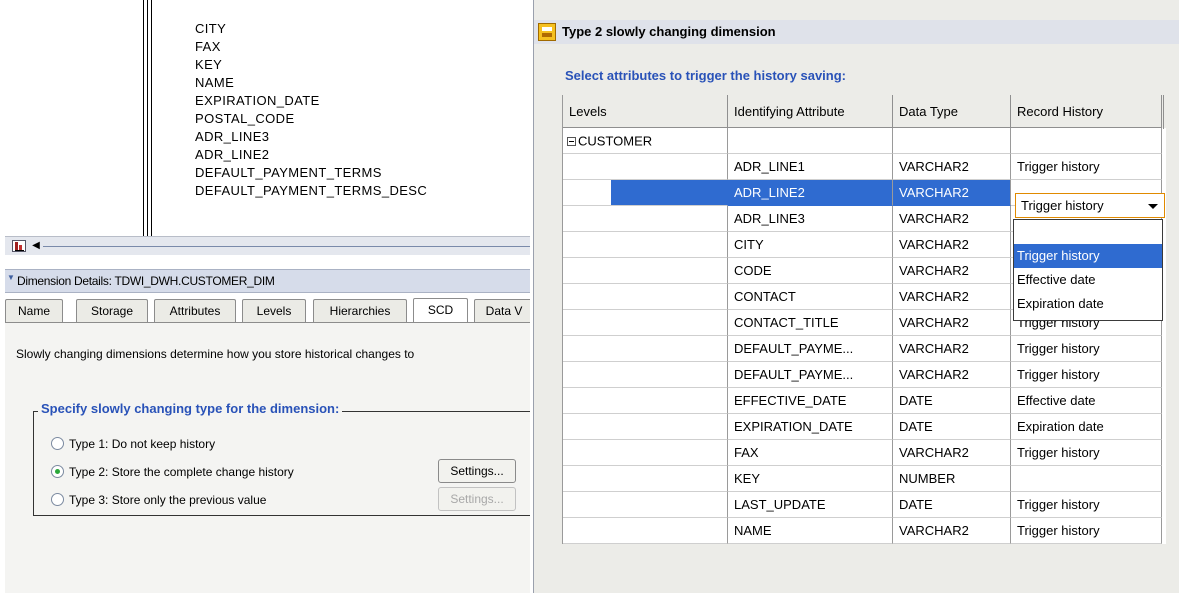 The width and height of the screenshot is (1179, 593). What do you see at coordinates (274, 310) in the screenshot?
I see `tab-levels: Levels` at bounding box center [274, 310].